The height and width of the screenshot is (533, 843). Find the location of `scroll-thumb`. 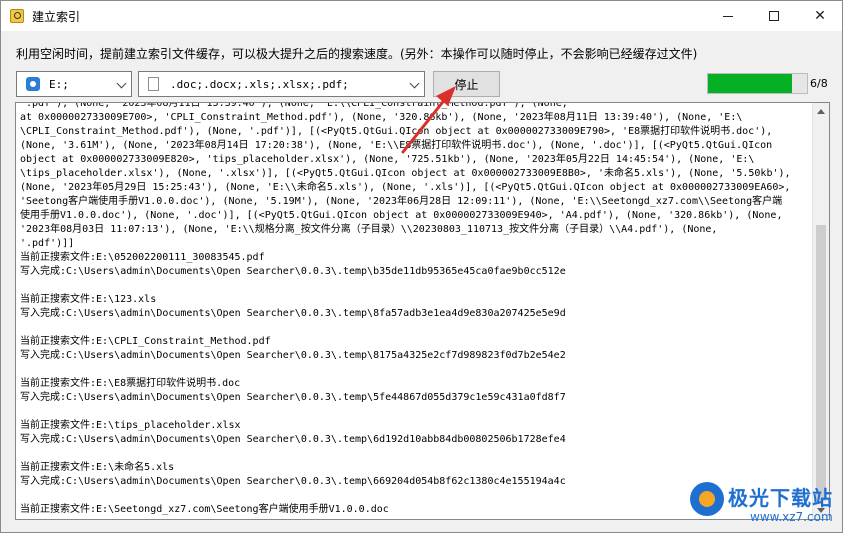

scroll-thumb is located at coordinates (821, 363).